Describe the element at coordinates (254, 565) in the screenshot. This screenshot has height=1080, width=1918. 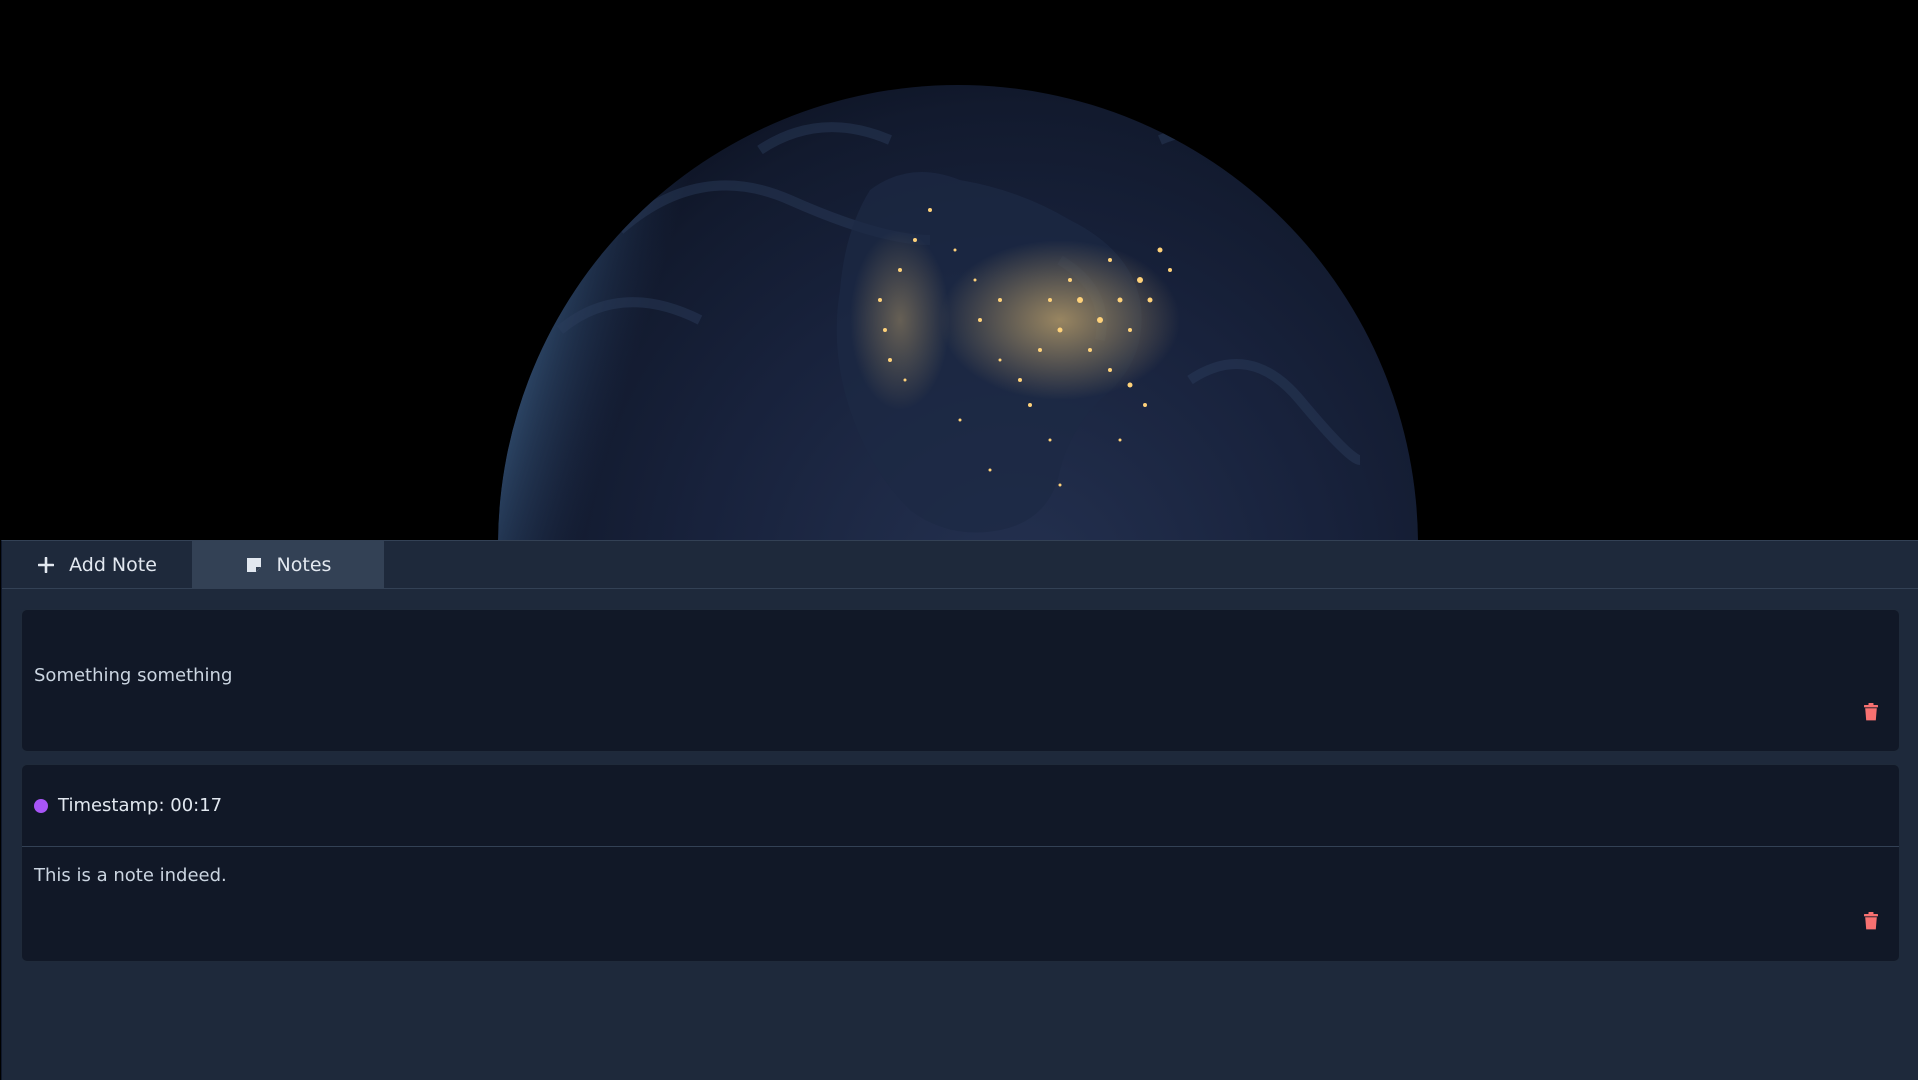
I see `sticky-note-icon` at that location.